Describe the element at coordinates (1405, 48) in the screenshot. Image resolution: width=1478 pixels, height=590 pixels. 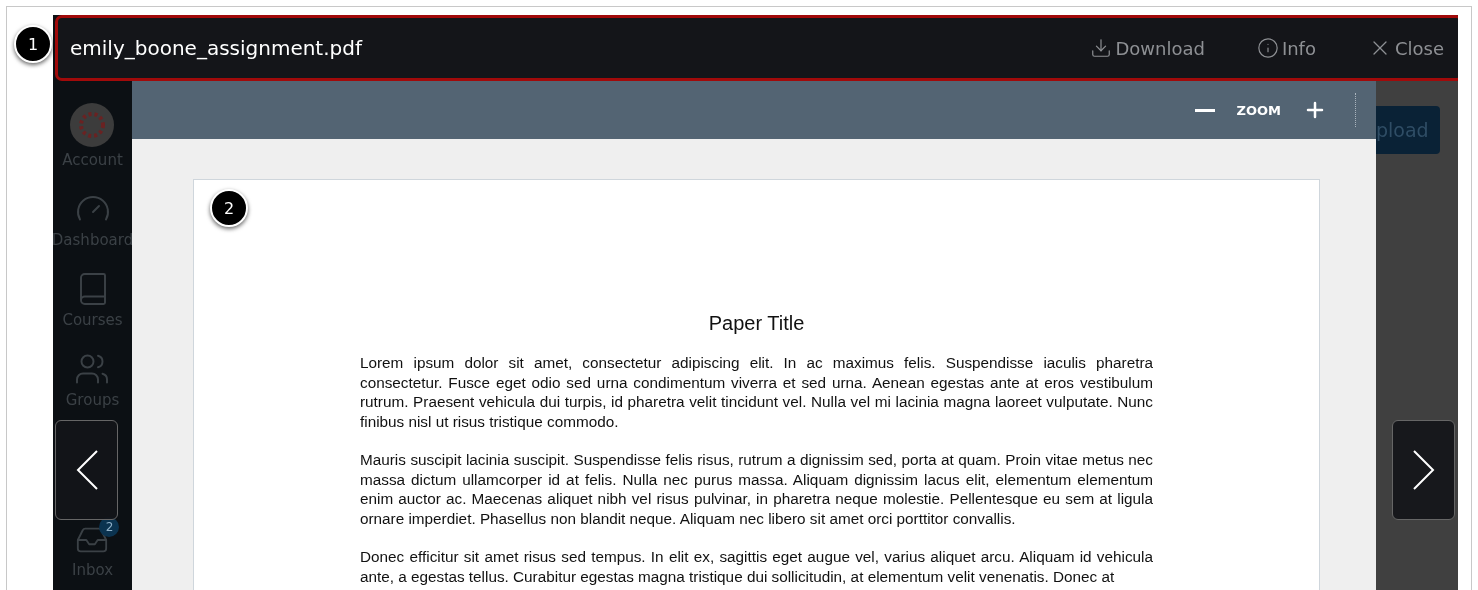
I see `close-button: Close` at that location.